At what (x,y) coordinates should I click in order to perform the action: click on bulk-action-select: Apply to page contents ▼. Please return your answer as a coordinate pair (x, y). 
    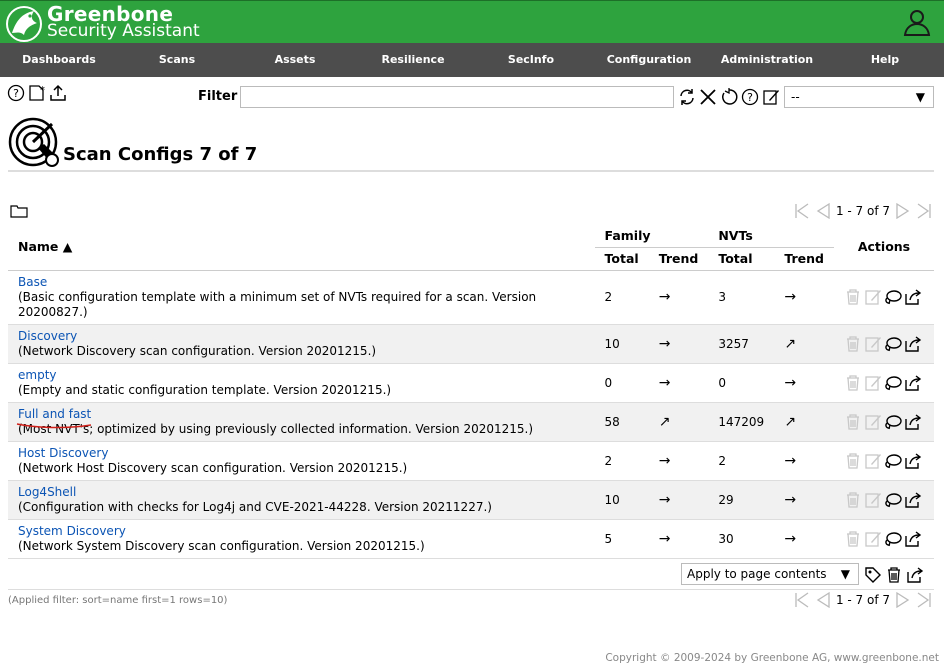
    Looking at the image, I should click on (770, 574).